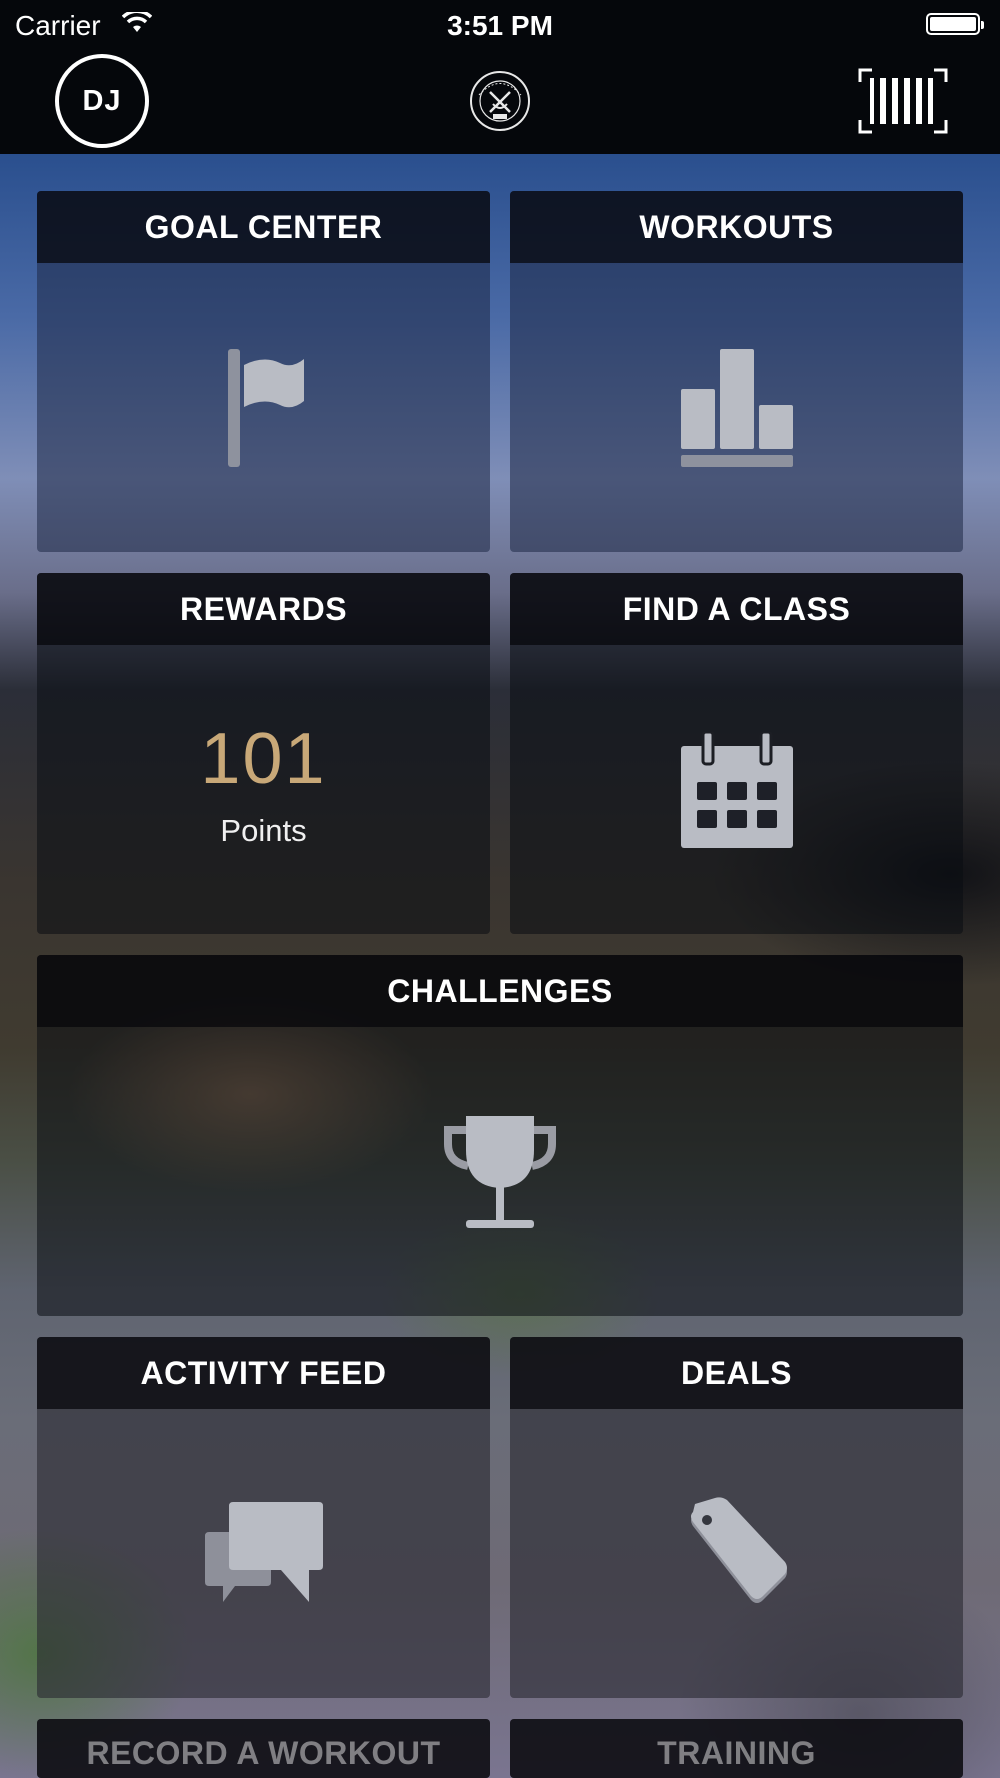  What do you see at coordinates (955, 24) in the screenshot?
I see `battery-icon` at bounding box center [955, 24].